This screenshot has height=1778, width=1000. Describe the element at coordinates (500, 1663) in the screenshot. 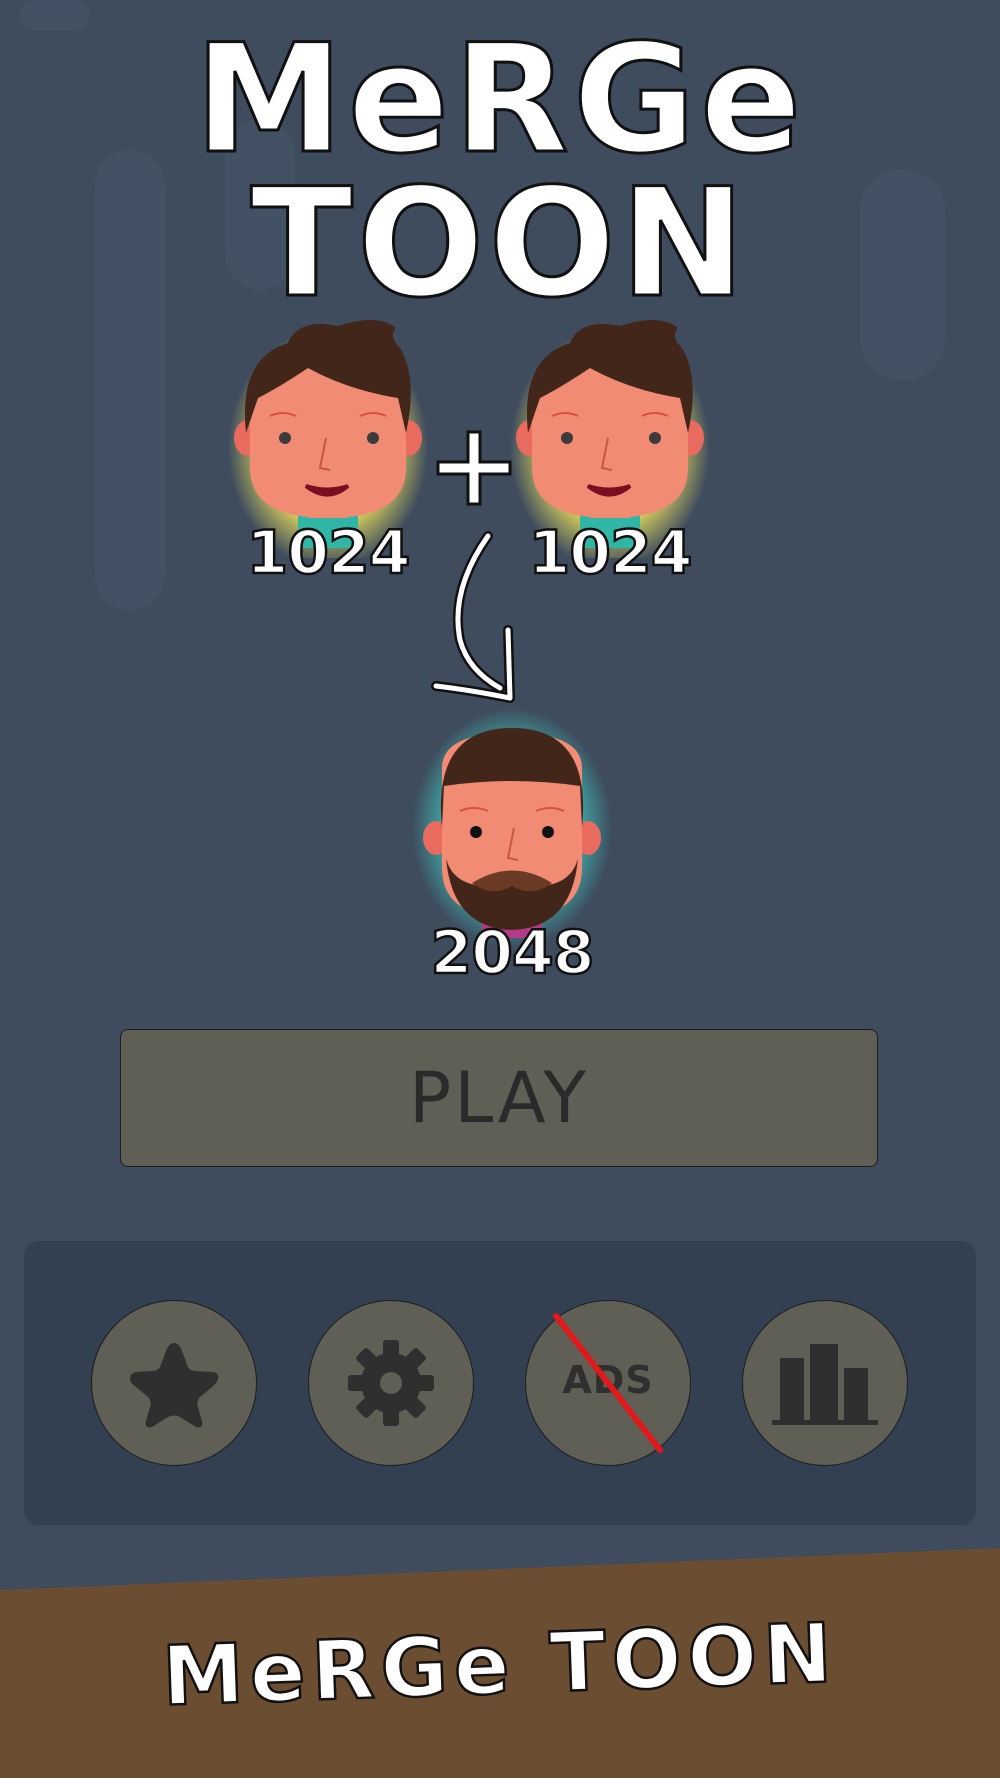

I see `ground-banner` at that location.